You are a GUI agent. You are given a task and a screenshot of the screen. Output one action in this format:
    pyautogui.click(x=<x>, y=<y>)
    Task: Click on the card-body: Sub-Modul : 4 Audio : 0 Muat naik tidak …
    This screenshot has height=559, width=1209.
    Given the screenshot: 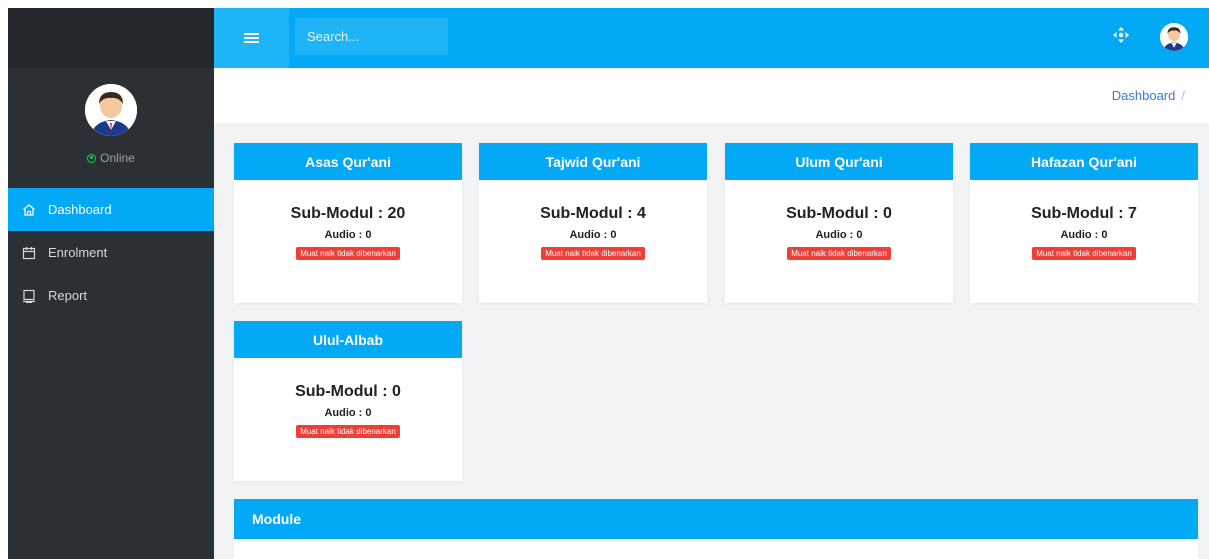 What is the action you would take?
    pyautogui.click(x=593, y=220)
    